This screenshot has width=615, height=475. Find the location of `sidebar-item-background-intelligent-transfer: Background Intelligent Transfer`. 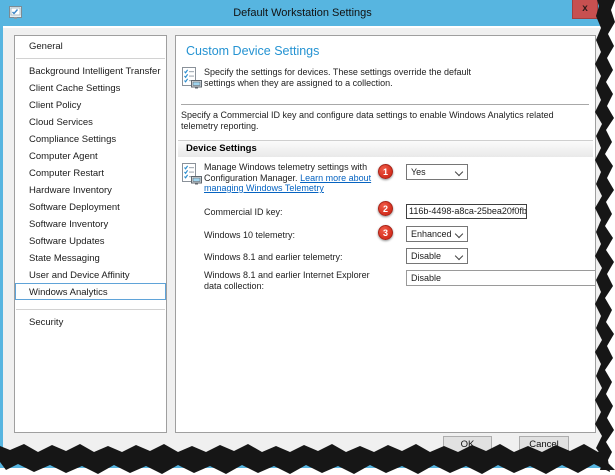

sidebar-item-background-intelligent-transfer: Background Intelligent Transfer is located at coordinates (90, 70).